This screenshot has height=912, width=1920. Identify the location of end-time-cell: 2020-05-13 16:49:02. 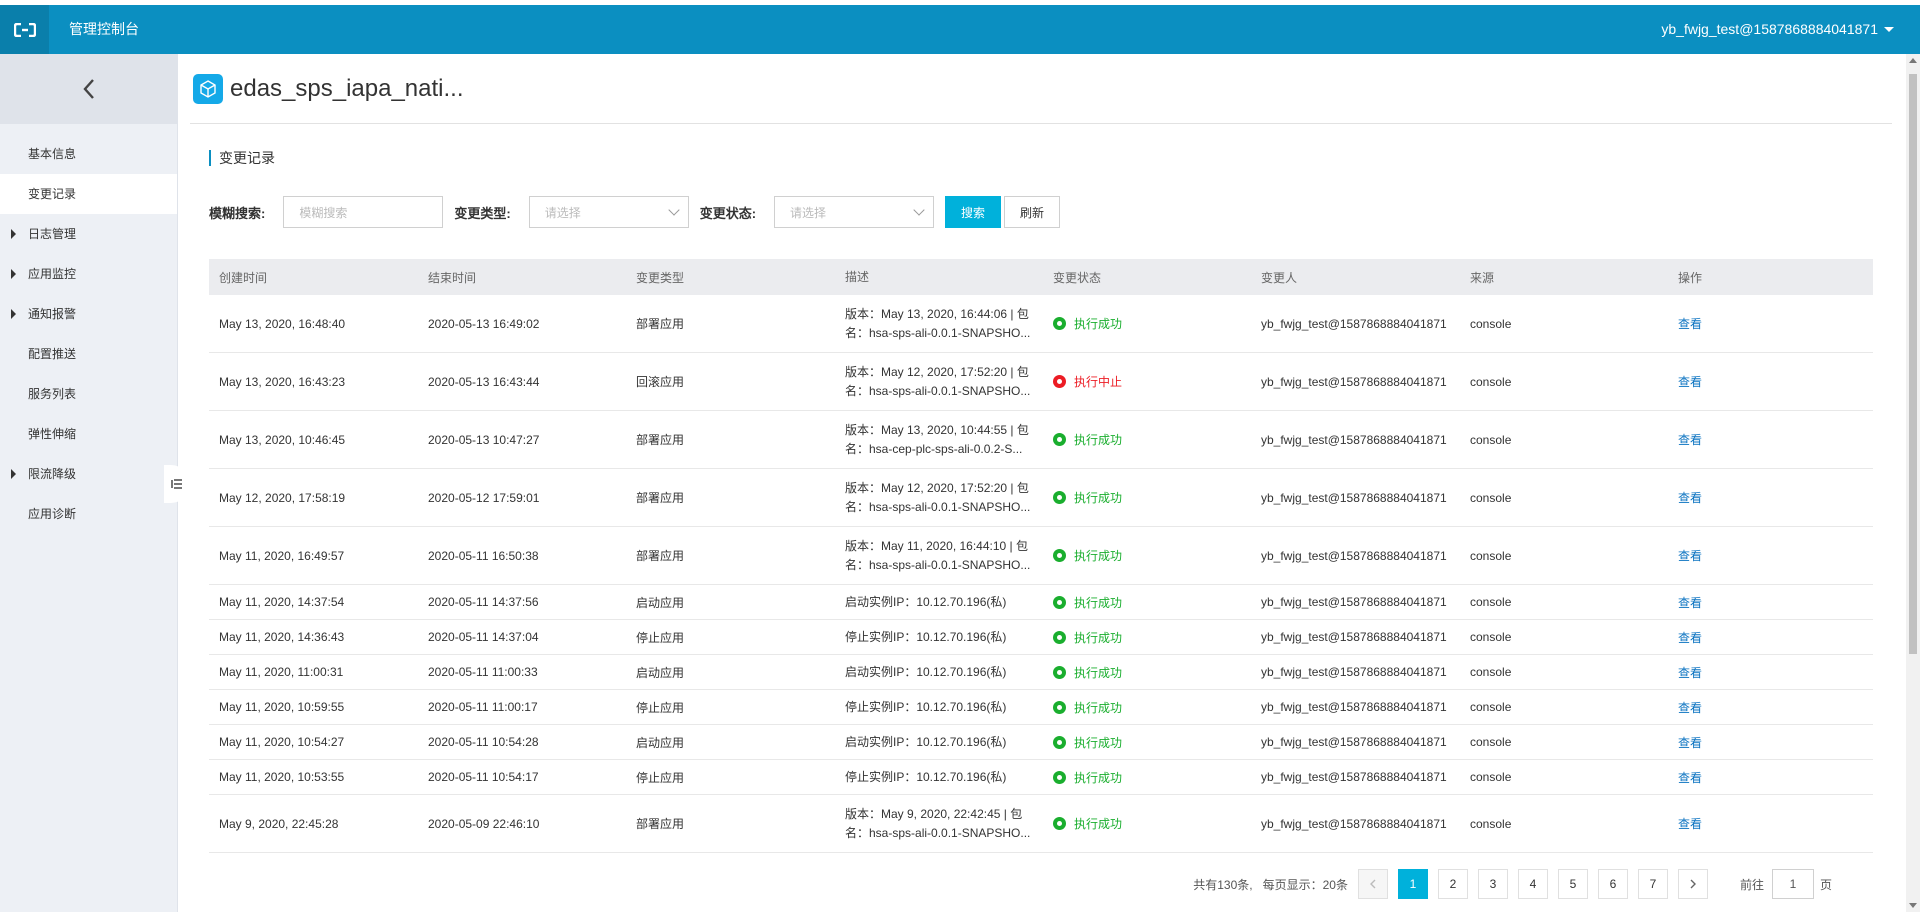
(484, 323).